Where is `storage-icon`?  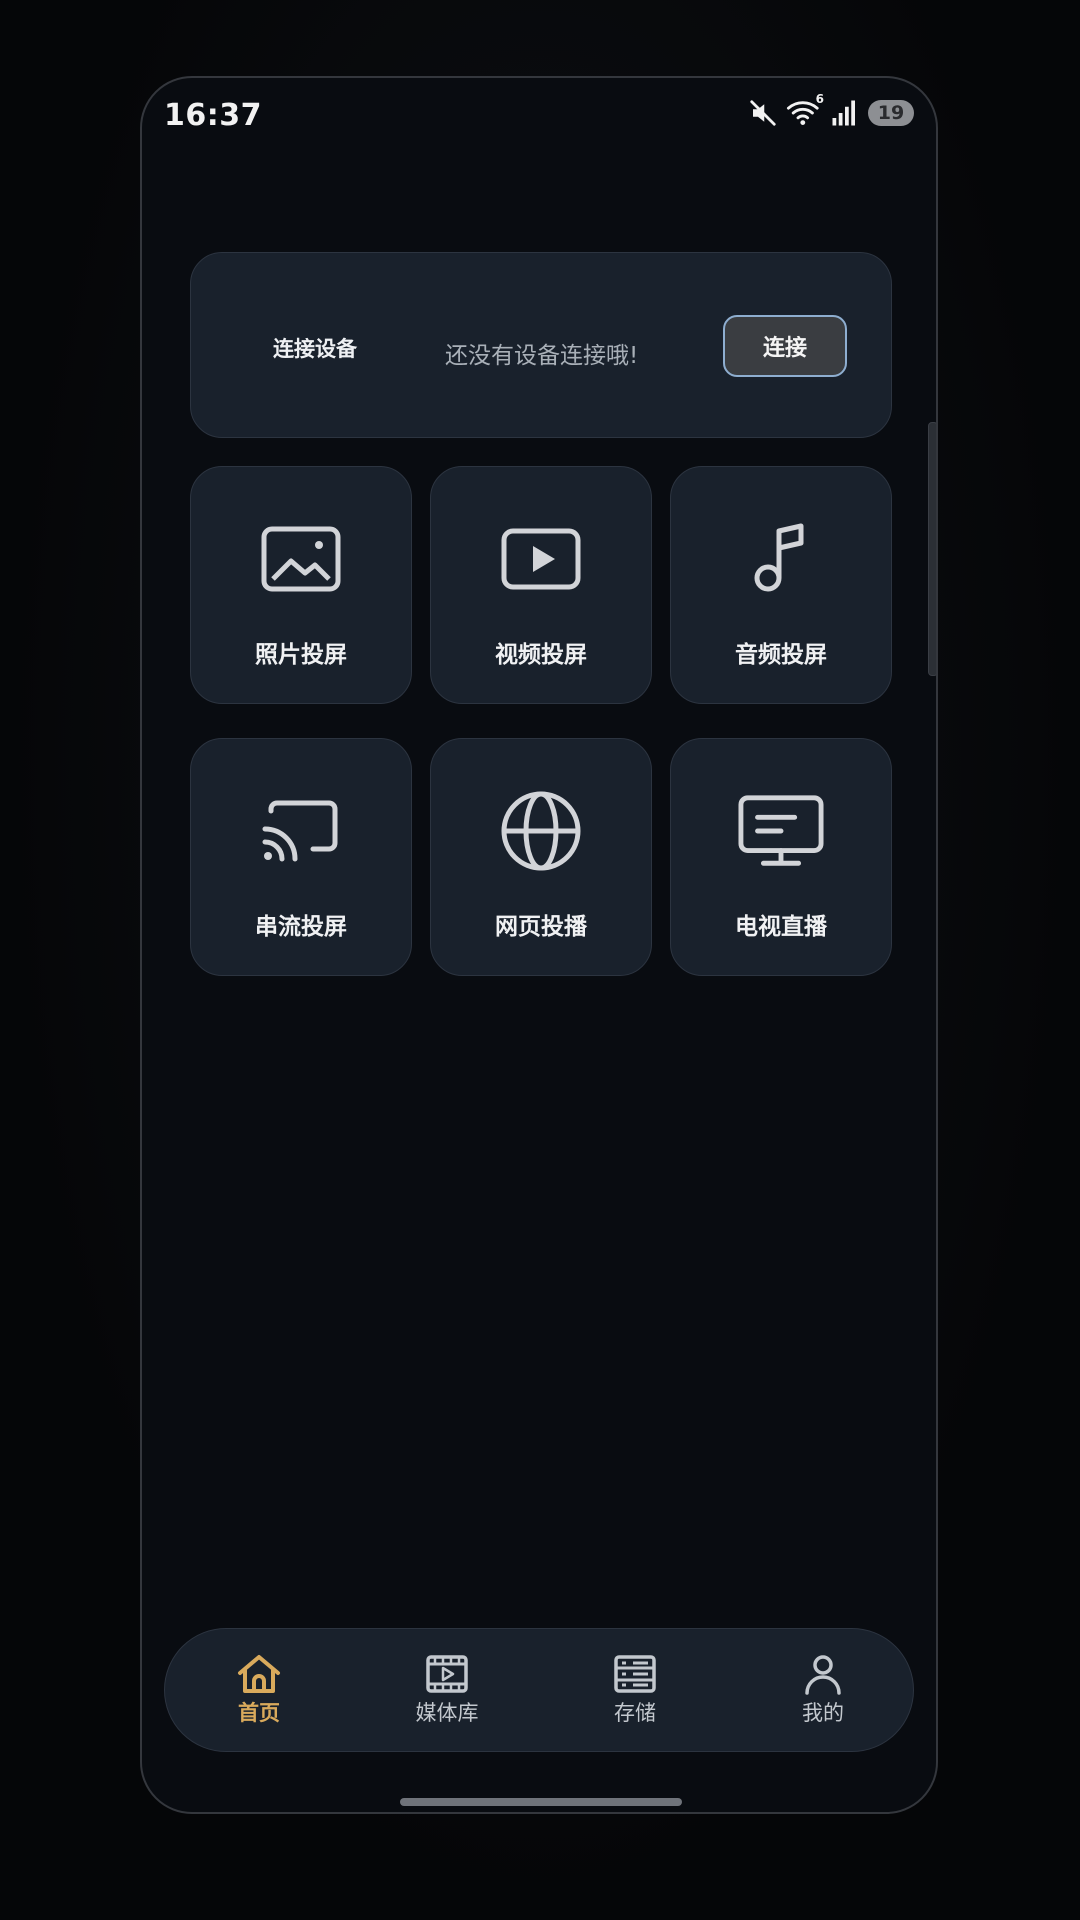
storage-icon is located at coordinates (635, 1674).